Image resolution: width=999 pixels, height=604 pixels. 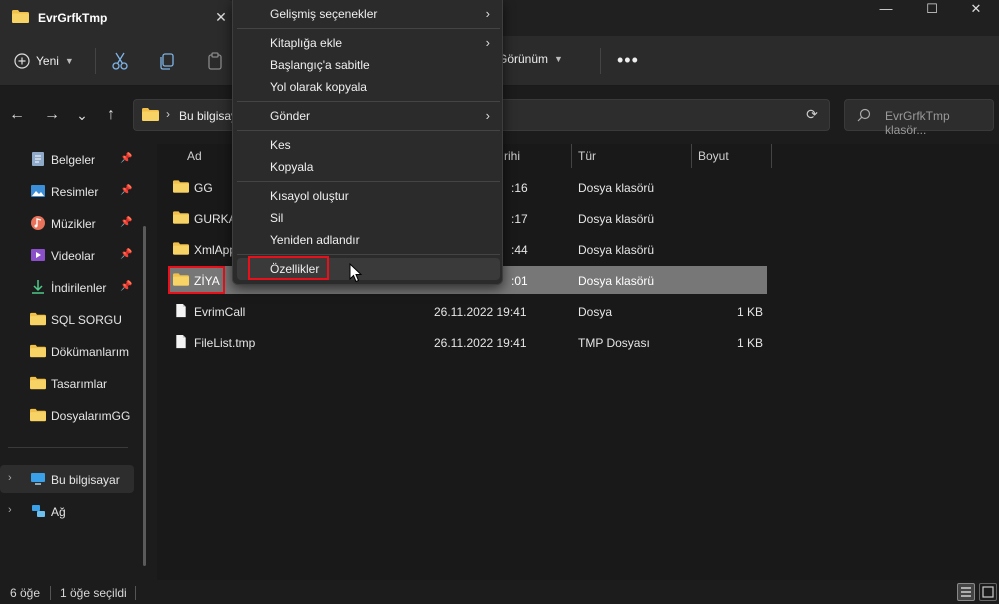 What do you see at coordinates (225, 343) in the screenshot?
I see `file-name: FileList.tmp` at bounding box center [225, 343].